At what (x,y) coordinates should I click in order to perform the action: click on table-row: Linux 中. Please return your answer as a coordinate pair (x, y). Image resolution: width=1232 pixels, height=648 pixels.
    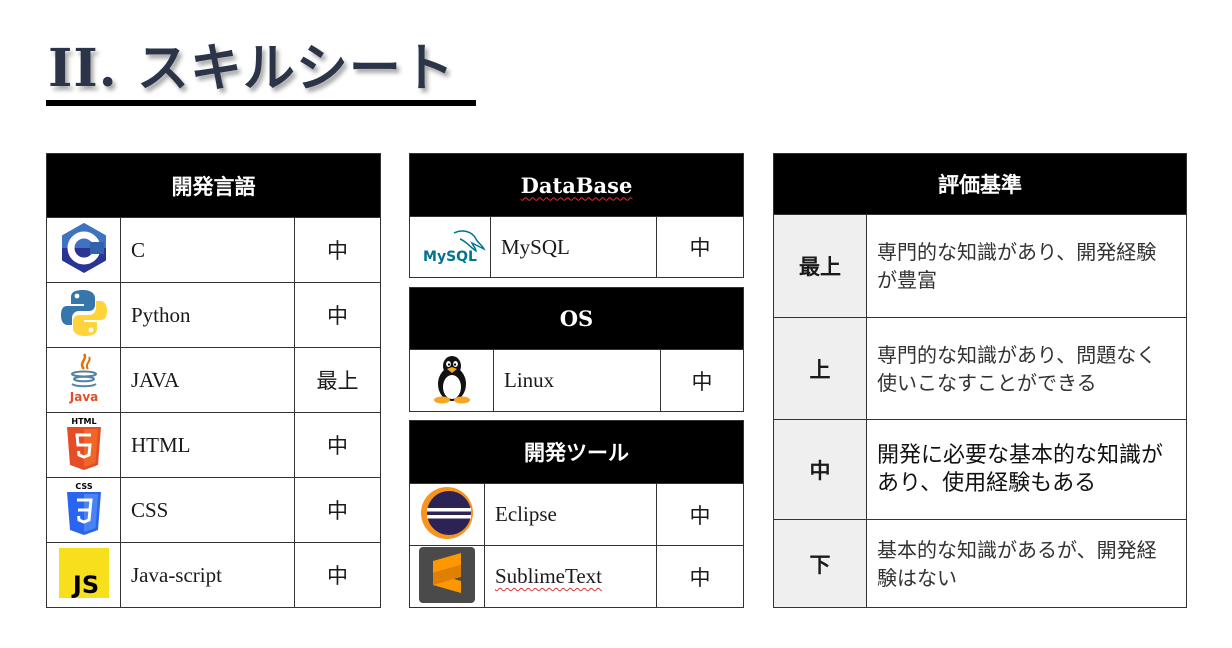
    Looking at the image, I should click on (577, 380).